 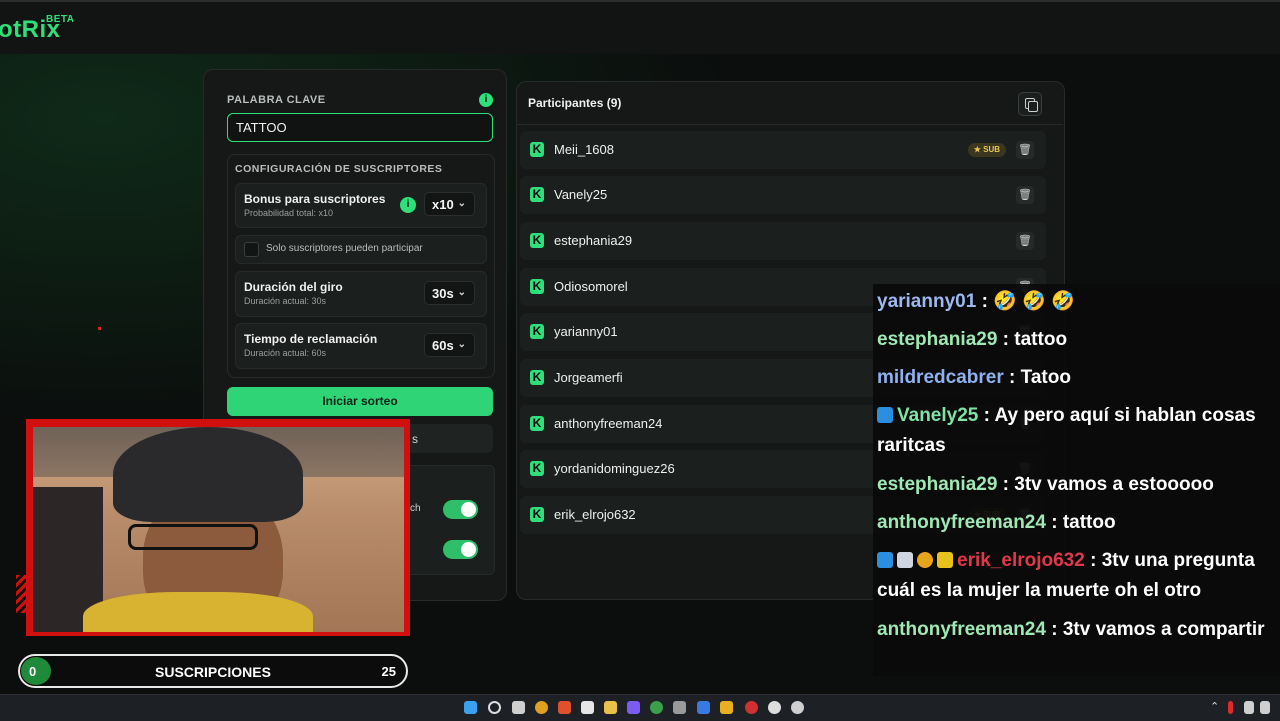 I want to click on claim-time-subtitle: Duración actual: 60s, so click(x=285, y=353).